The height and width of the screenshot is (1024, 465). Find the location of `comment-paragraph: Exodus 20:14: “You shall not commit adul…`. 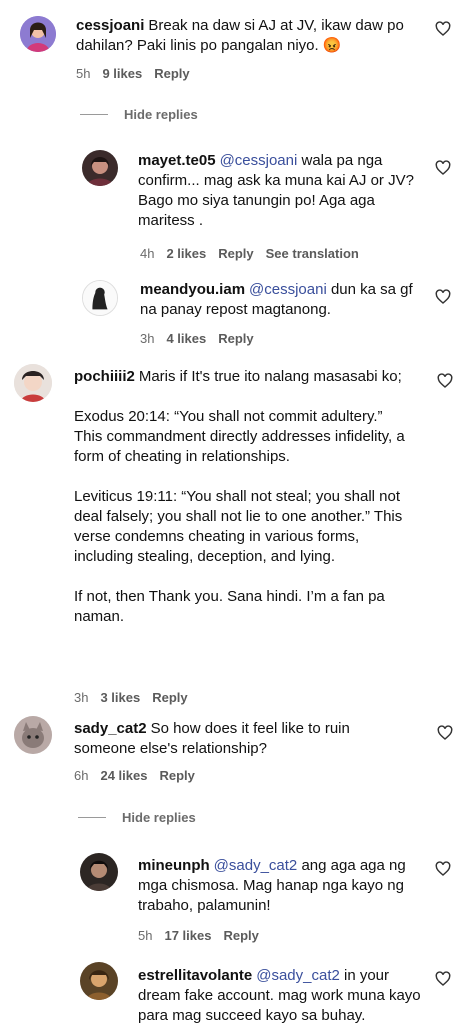

comment-paragraph: Exodus 20:14: “You shall not commit adul… is located at coordinates (239, 436).